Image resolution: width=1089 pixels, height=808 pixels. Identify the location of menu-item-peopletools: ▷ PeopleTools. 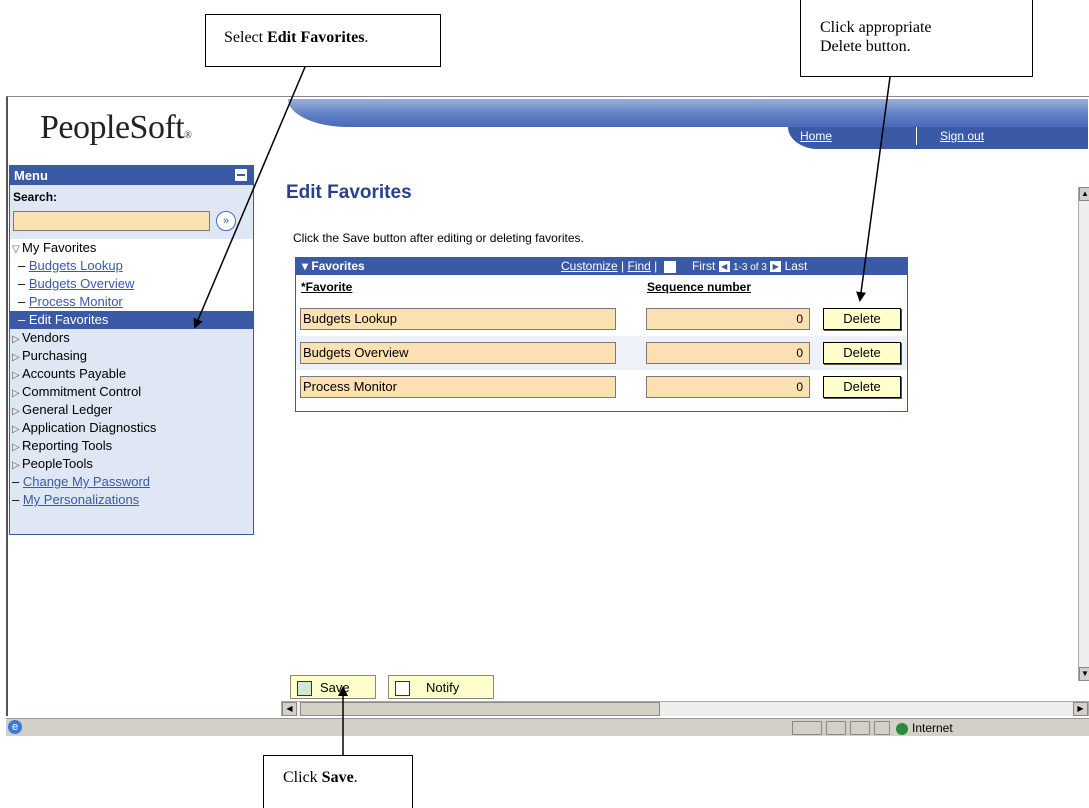
(131, 464).